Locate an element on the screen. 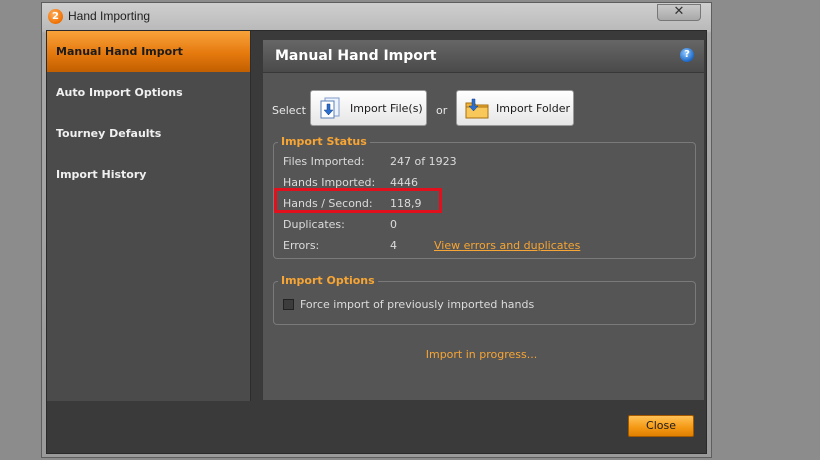  close-button: Close is located at coordinates (661, 426).